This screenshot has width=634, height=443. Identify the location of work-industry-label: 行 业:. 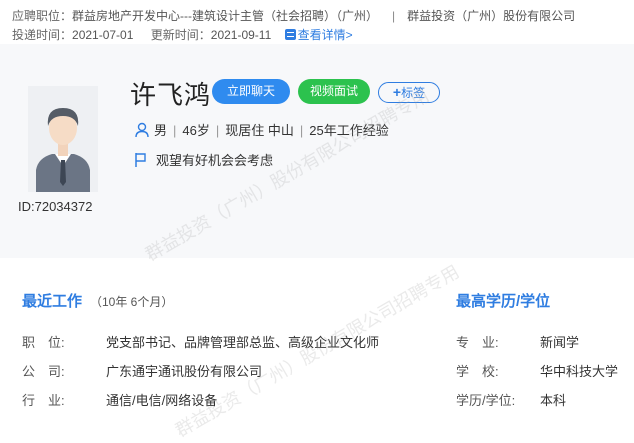
(43, 400).